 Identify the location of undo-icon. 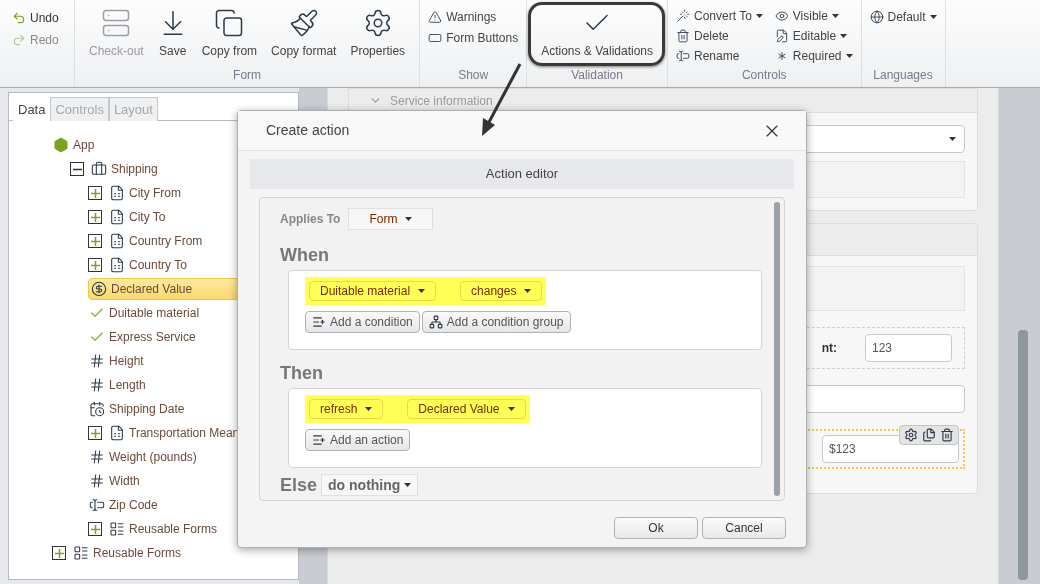
(19, 18).